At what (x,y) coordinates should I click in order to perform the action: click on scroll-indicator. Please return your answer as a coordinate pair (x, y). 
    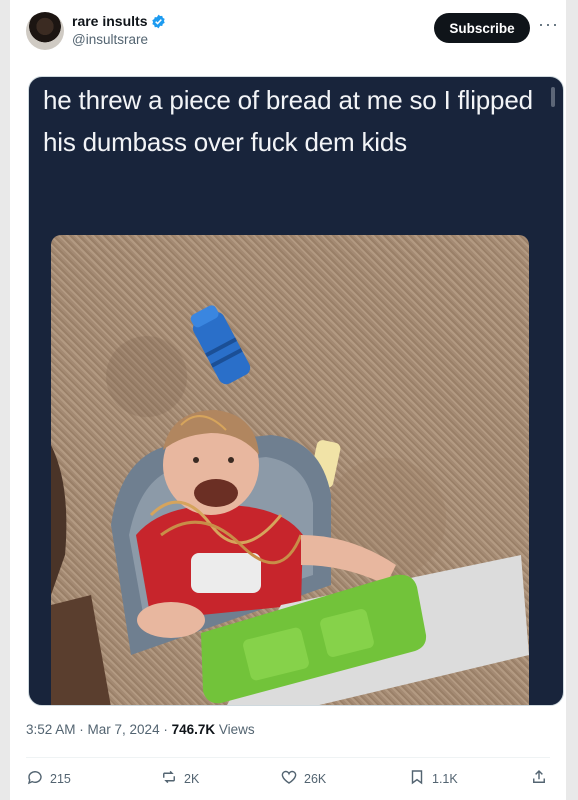
    Looking at the image, I should click on (553, 97).